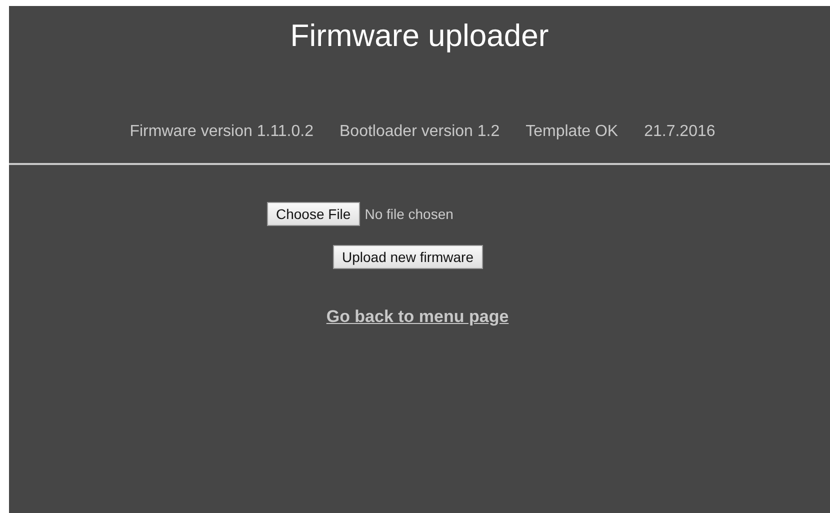  What do you see at coordinates (572, 132) in the screenshot?
I see `version-info: Template OK` at bounding box center [572, 132].